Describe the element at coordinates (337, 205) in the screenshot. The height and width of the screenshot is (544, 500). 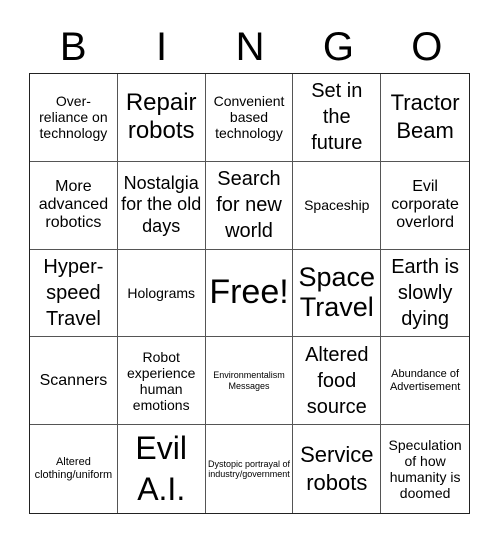
I see `bingo-cell: Spaceship` at that location.